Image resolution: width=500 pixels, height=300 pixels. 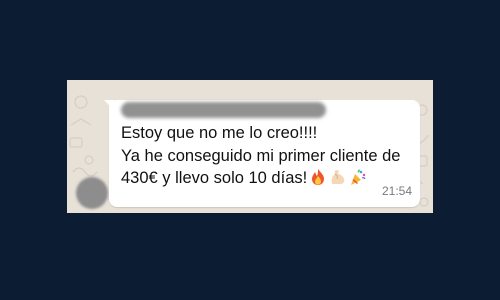 I want to click on flexed-biceps-emoji, so click(x=338, y=177).